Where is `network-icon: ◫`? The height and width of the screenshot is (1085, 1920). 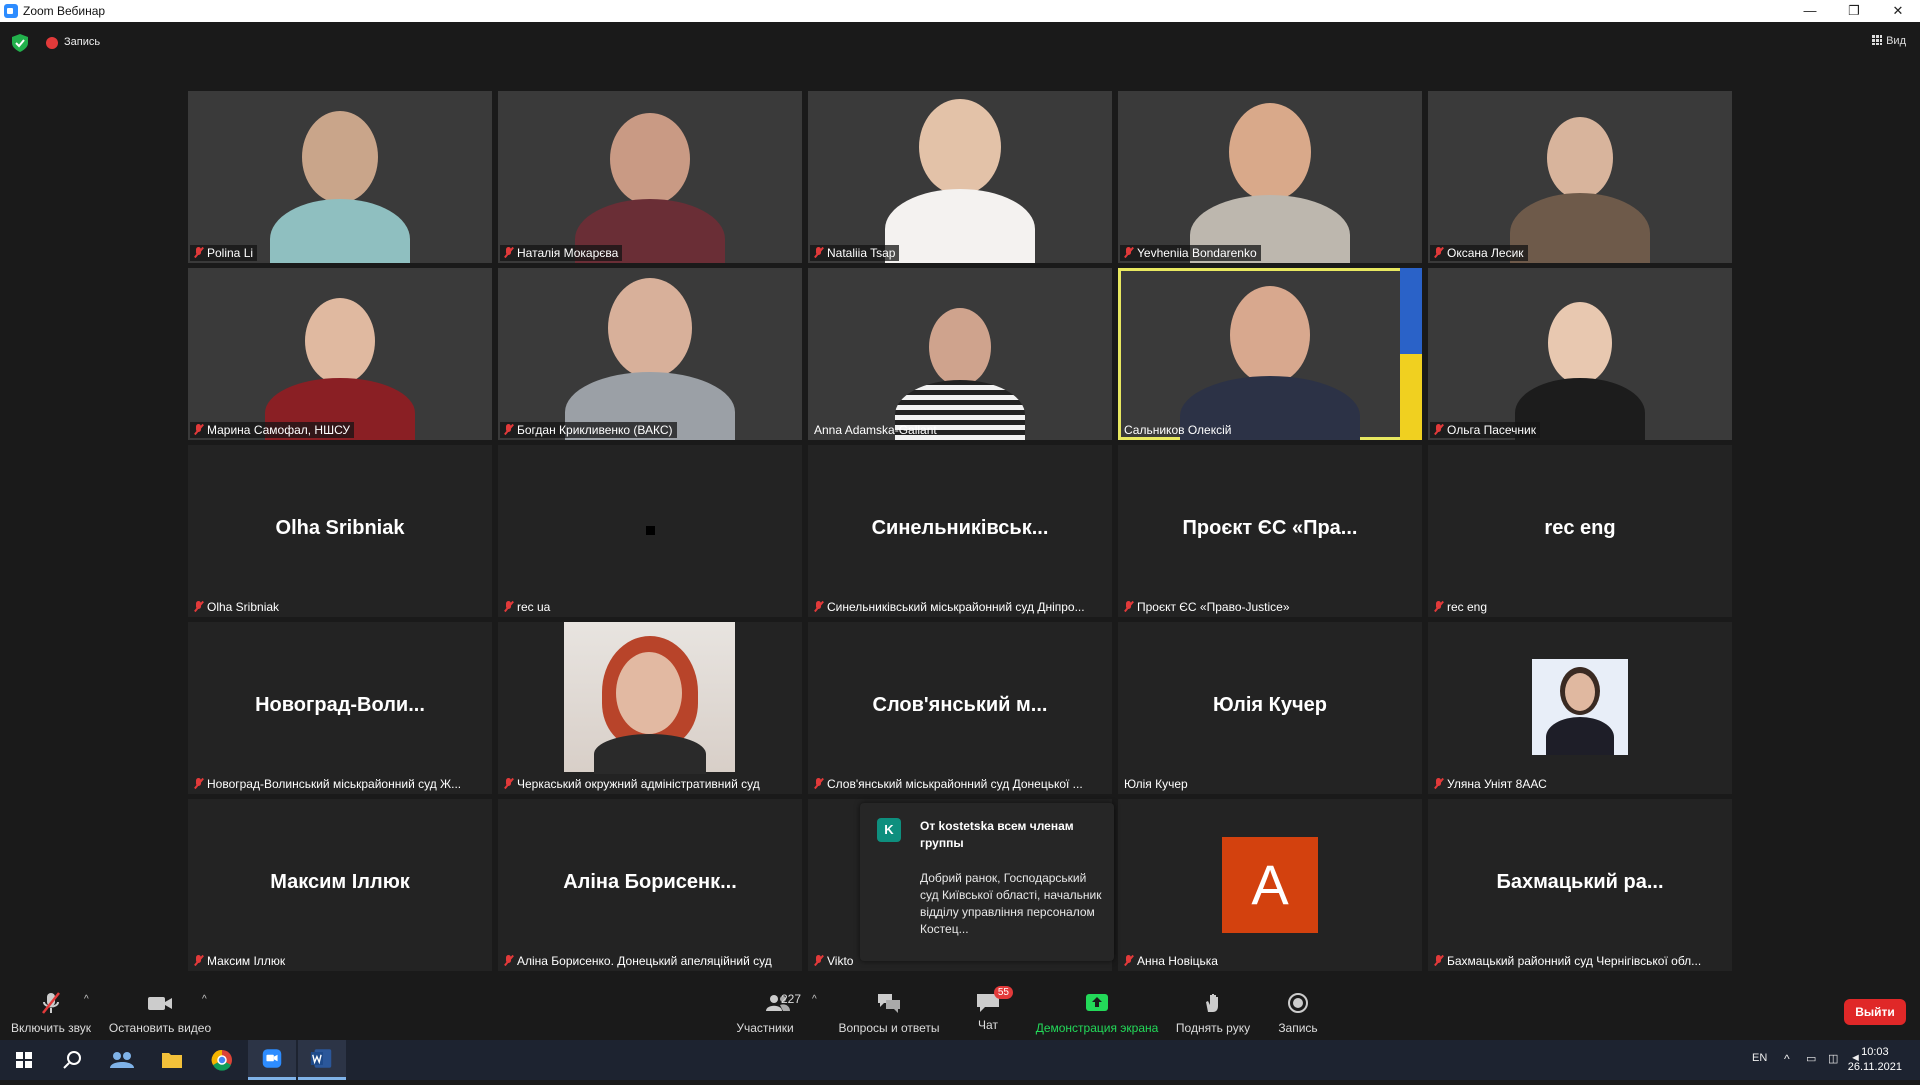 network-icon: ◫ is located at coordinates (1833, 1058).